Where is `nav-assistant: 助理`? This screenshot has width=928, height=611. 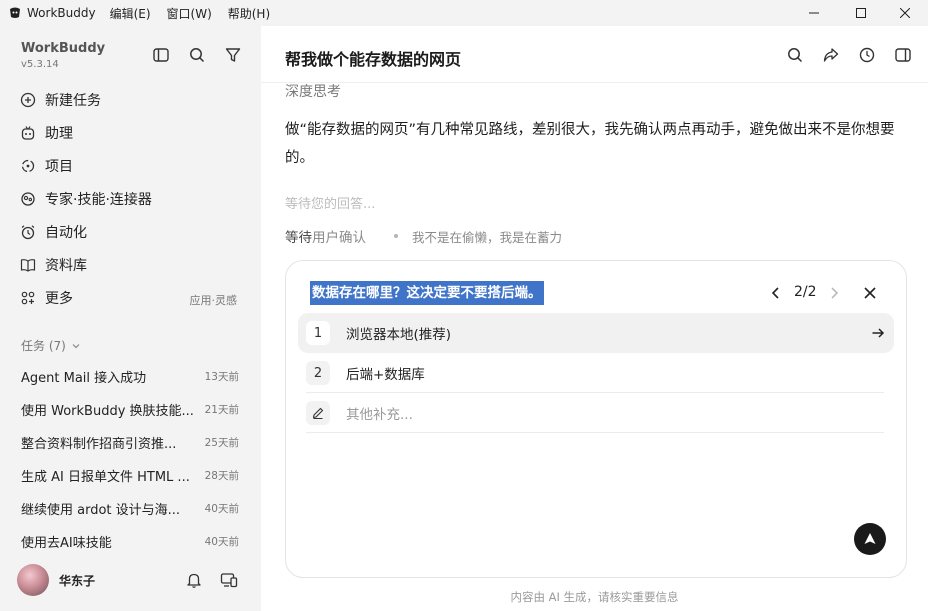 nav-assistant: 助理 is located at coordinates (46, 133).